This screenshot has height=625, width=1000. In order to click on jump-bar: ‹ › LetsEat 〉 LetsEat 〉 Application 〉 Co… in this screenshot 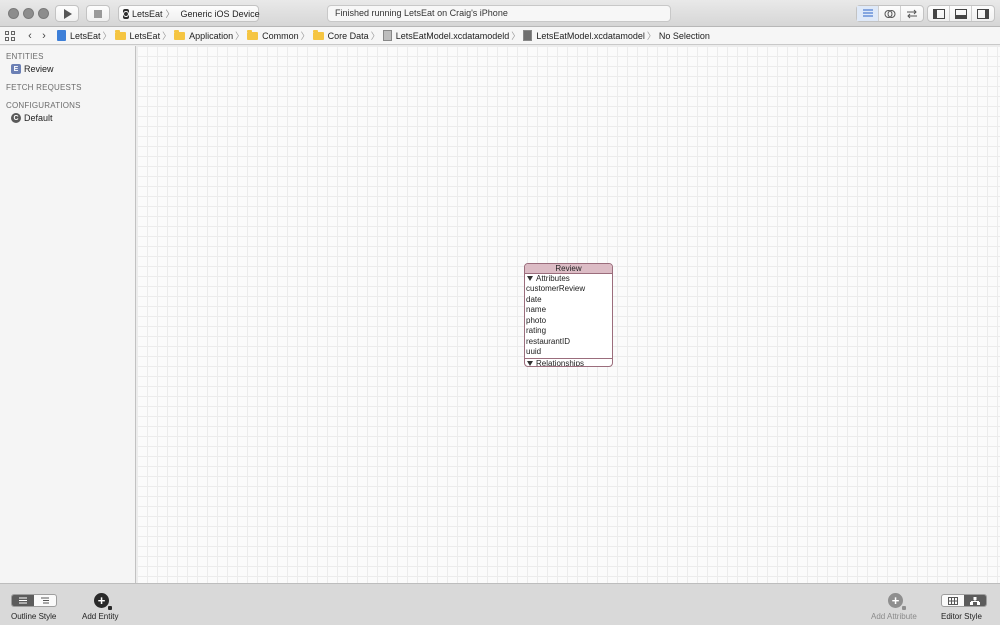, I will do `click(500, 36)`.